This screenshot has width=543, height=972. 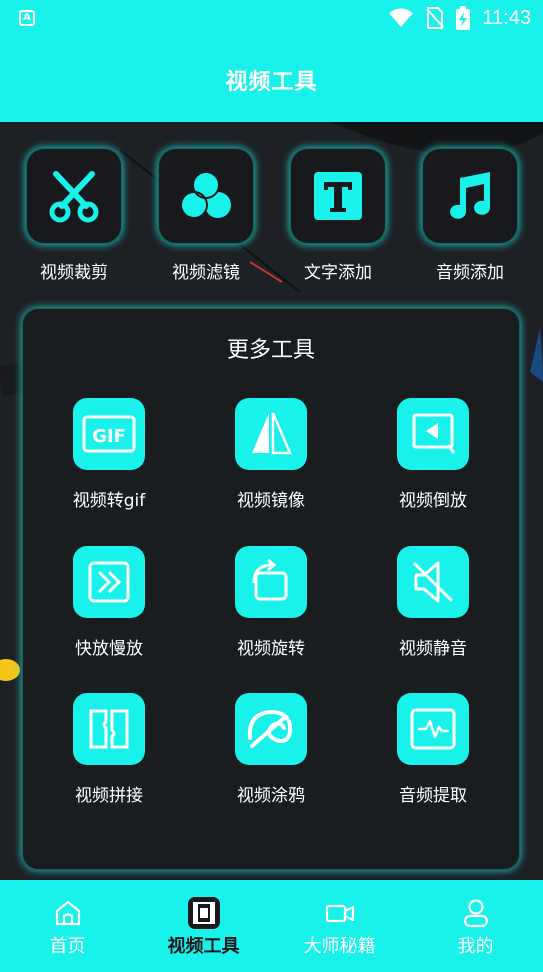 I want to click on nav-label: 我的, so click(x=475, y=946).